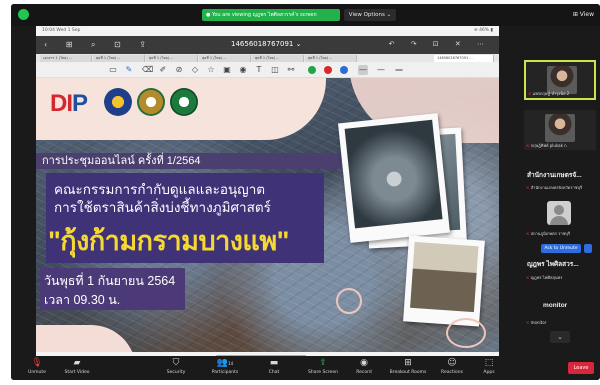 The height and width of the screenshot is (385, 600). Describe the element at coordinates (555, 305) in the screenshot. I see `participant-name-large: monitor` at that location.